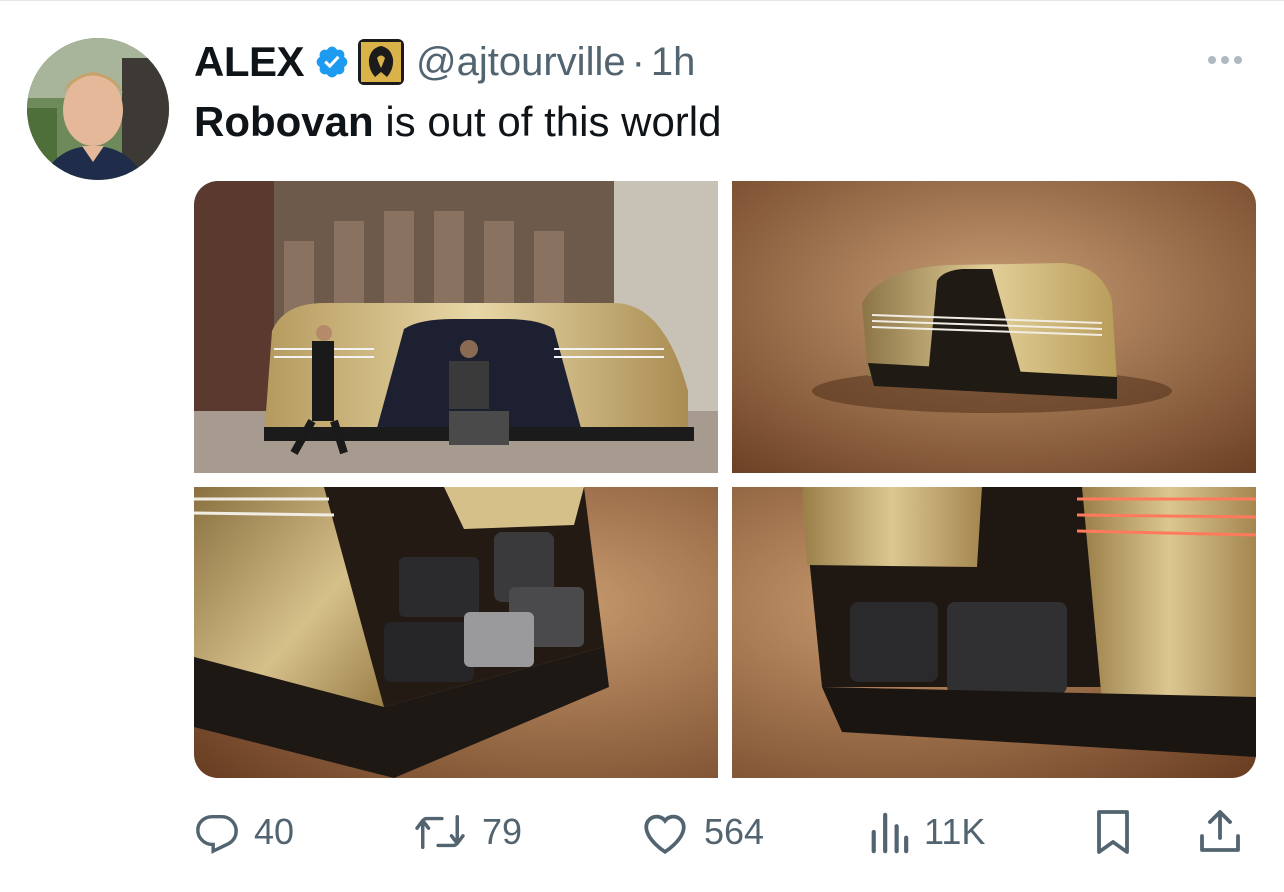 This screenshot has width=1284, height=892. What do you see at coordinates (244, 832) in the screenshot?
I see `reply-button: 40` at bounding box center [244, 832].